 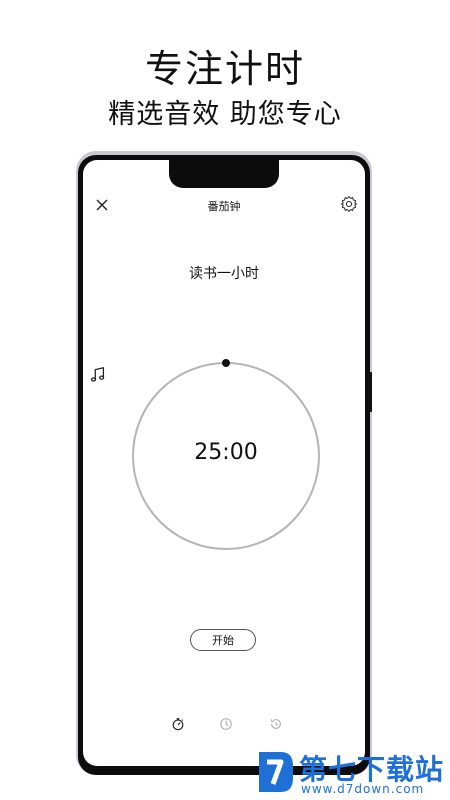 I want to click on watermark: 第七下载站 www.d7down.com, so click(x=352, y=774).